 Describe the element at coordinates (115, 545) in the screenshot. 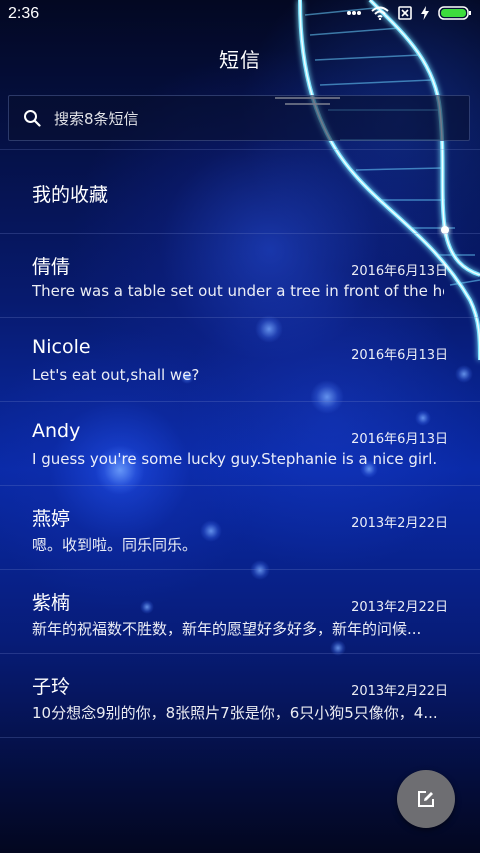

I see `message-preview: 嗯。收到啦。同乐同乐。` at that location.